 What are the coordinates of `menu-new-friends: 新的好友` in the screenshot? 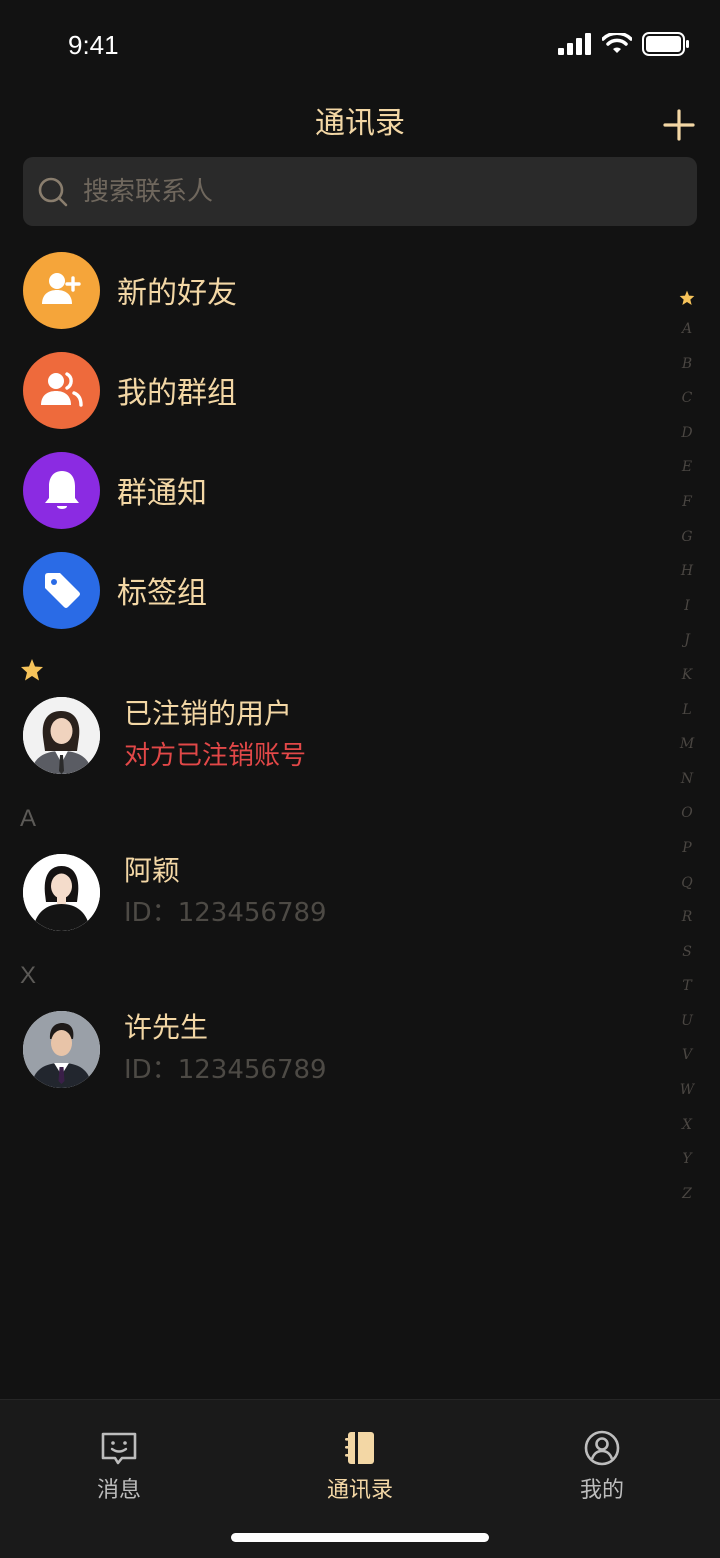 It's located at (330, 290).